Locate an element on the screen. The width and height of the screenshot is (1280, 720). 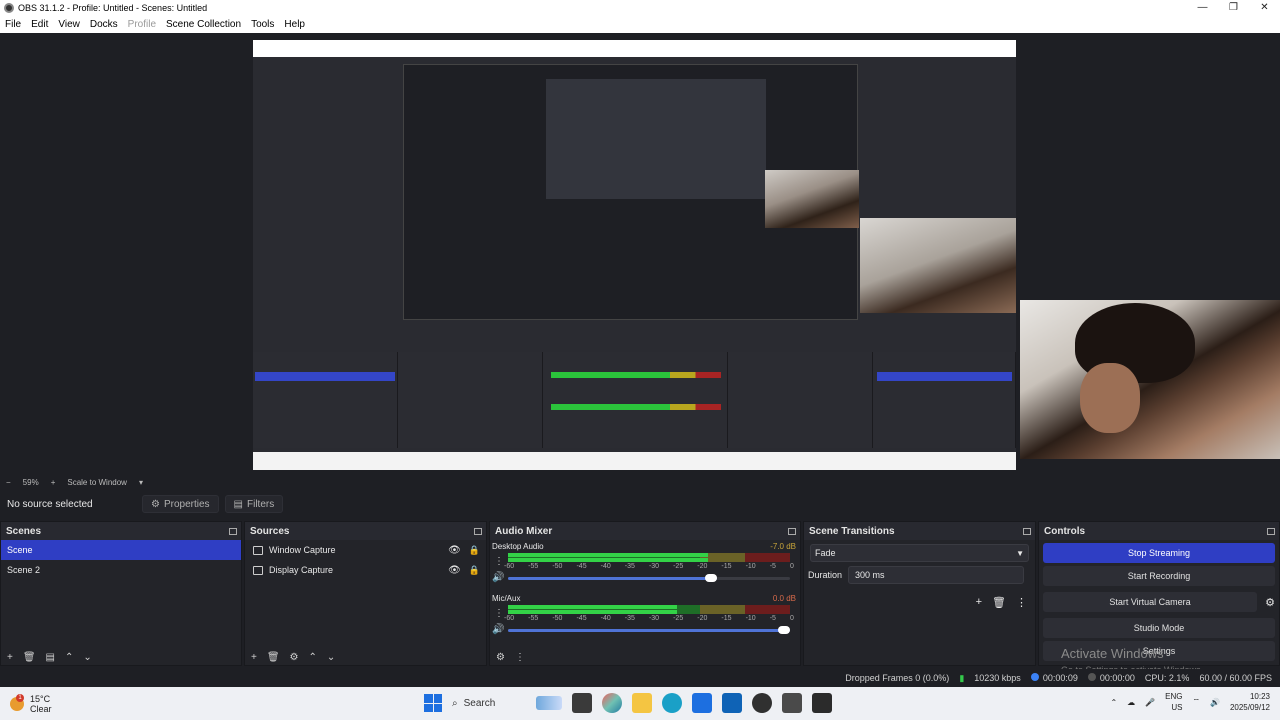
source-item: Display Capture 👁 🔒 is located at coordinates (365, 570).